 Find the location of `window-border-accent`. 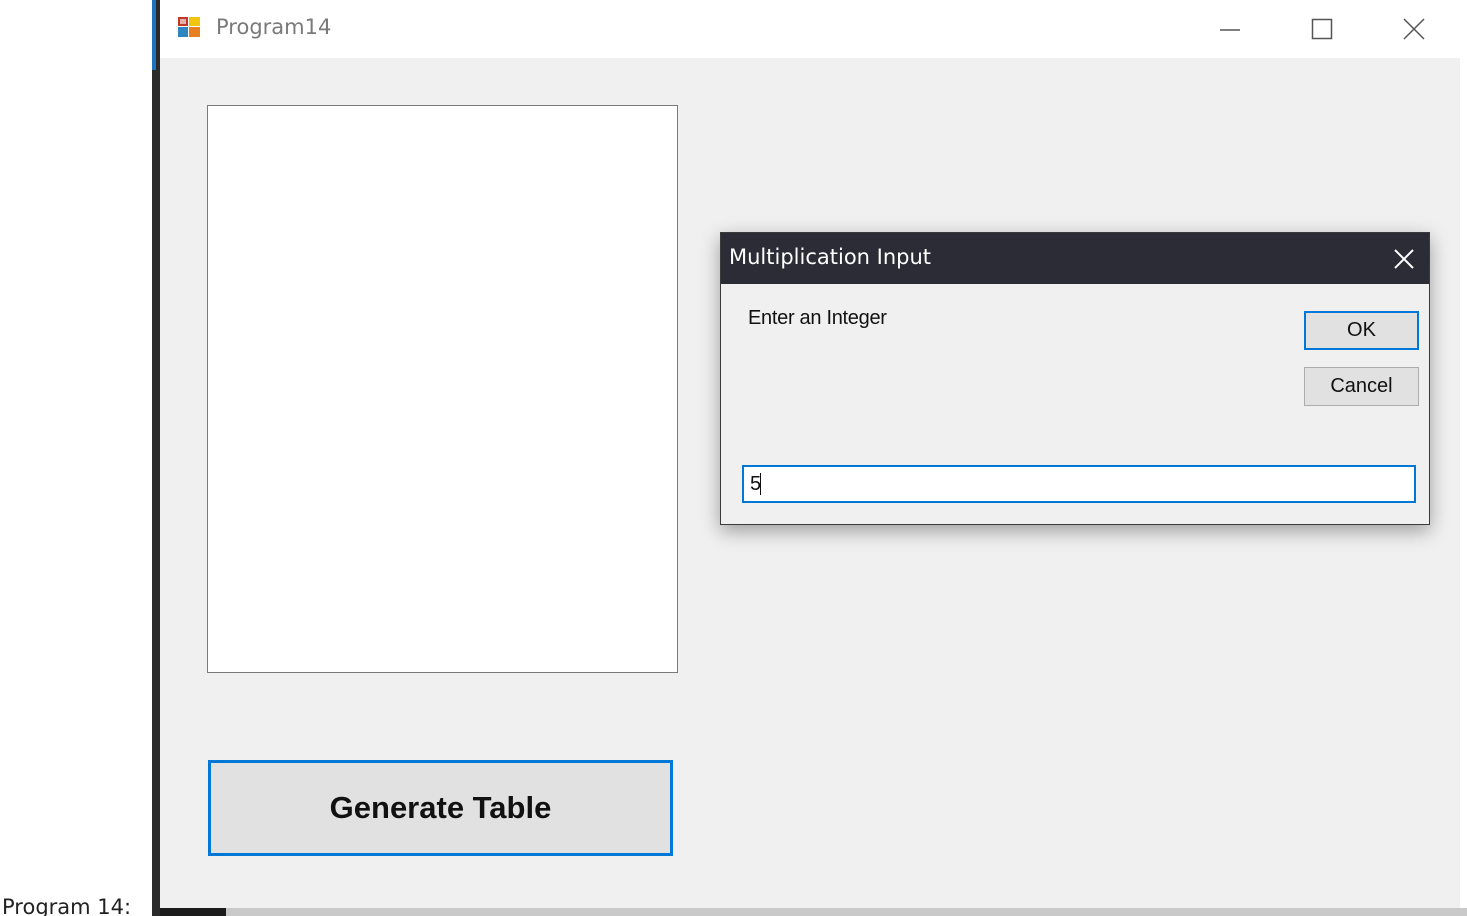

window-border-accent is located at coordinates (154, 35).